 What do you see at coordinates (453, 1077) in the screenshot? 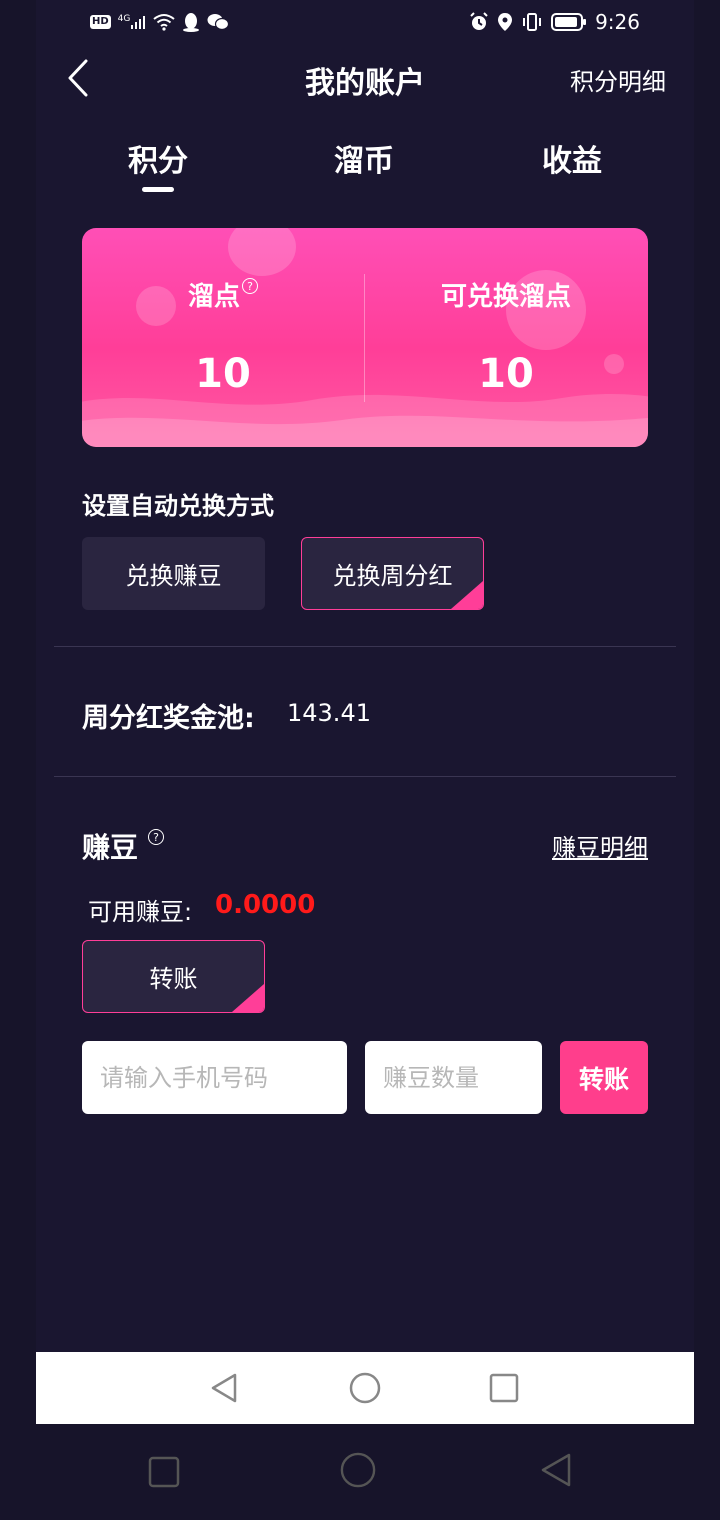
I see `bean-amount-input` at bounding box center [453, 1077].